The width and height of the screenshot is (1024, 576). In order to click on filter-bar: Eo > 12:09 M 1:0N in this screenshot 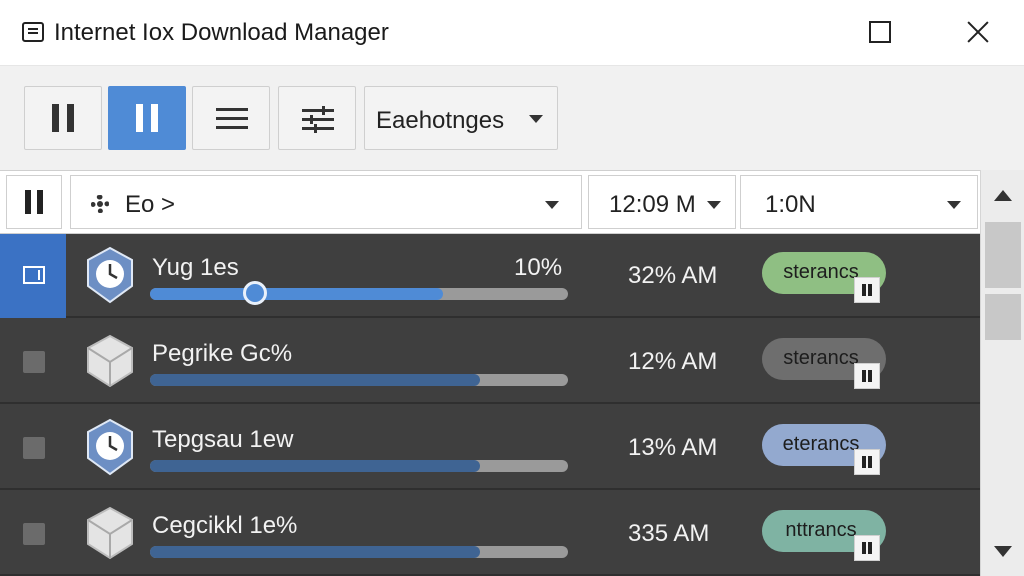, I will do `click(492, 202)`.